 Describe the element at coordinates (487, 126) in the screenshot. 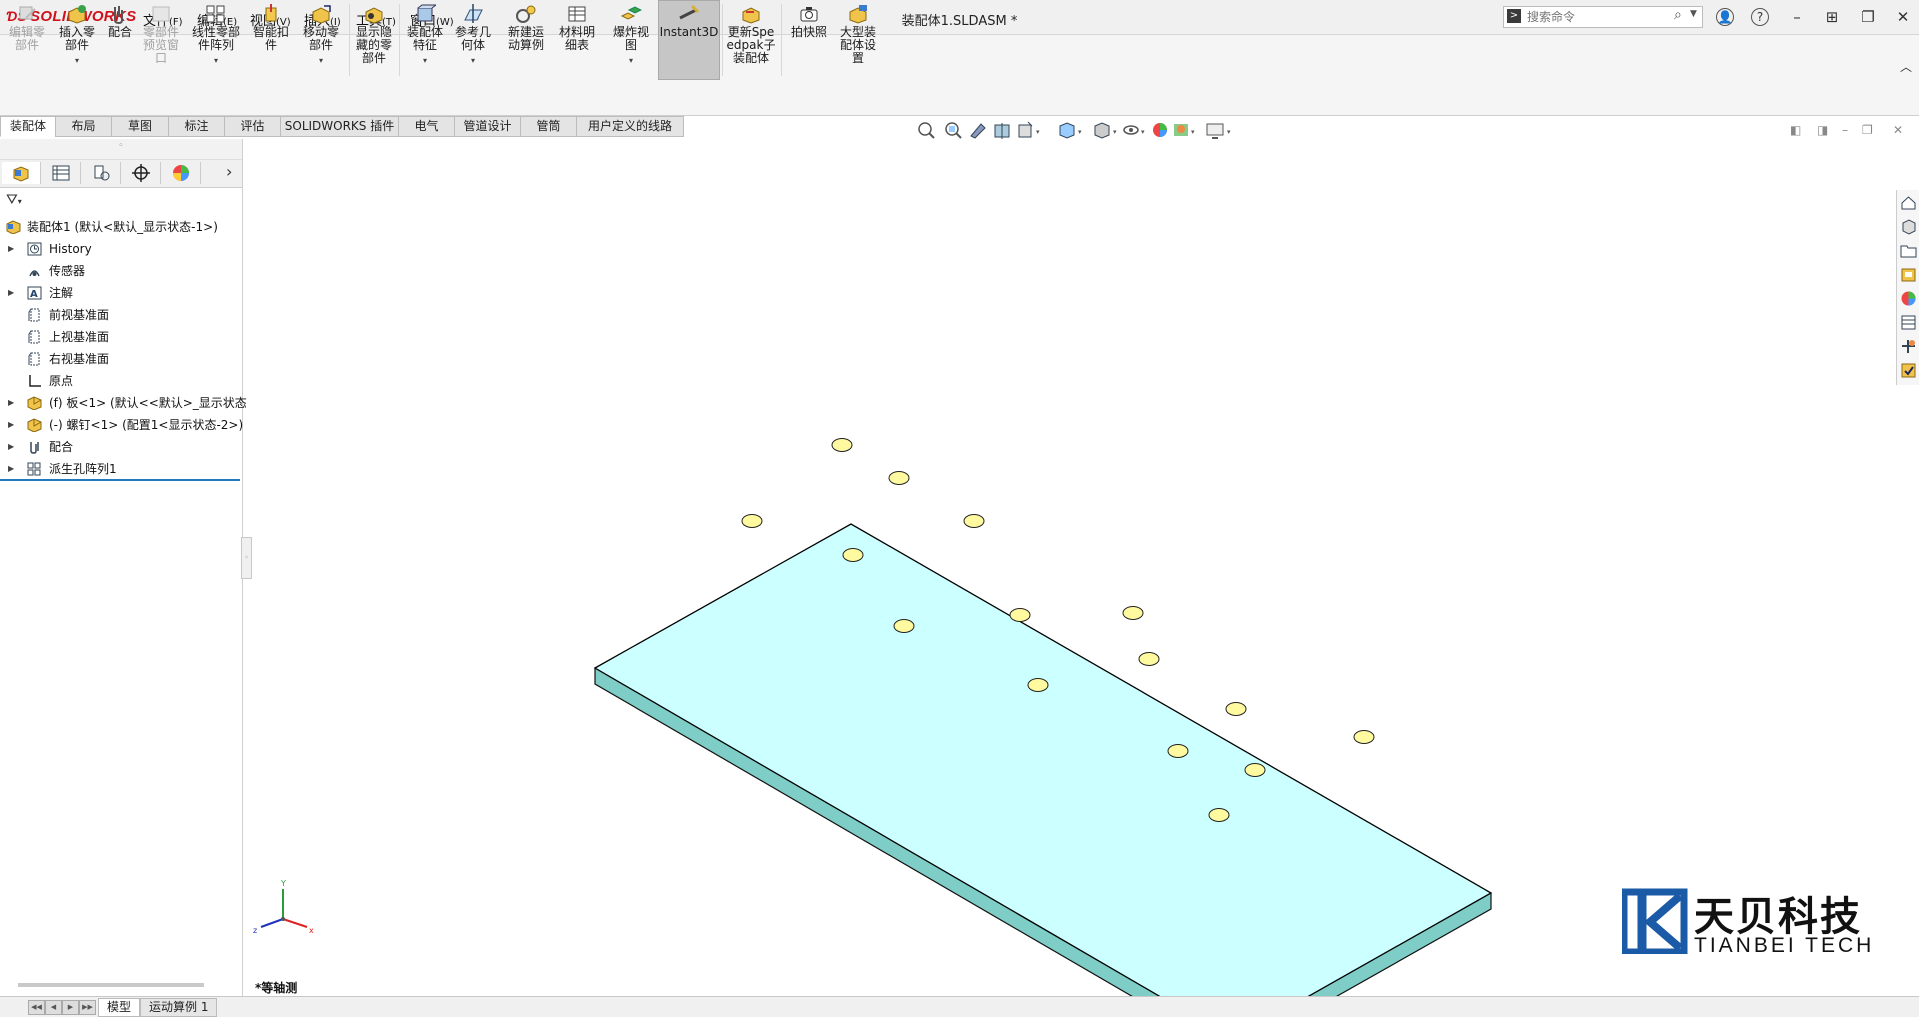

I see `tab-piping: 管道设计` at that location.